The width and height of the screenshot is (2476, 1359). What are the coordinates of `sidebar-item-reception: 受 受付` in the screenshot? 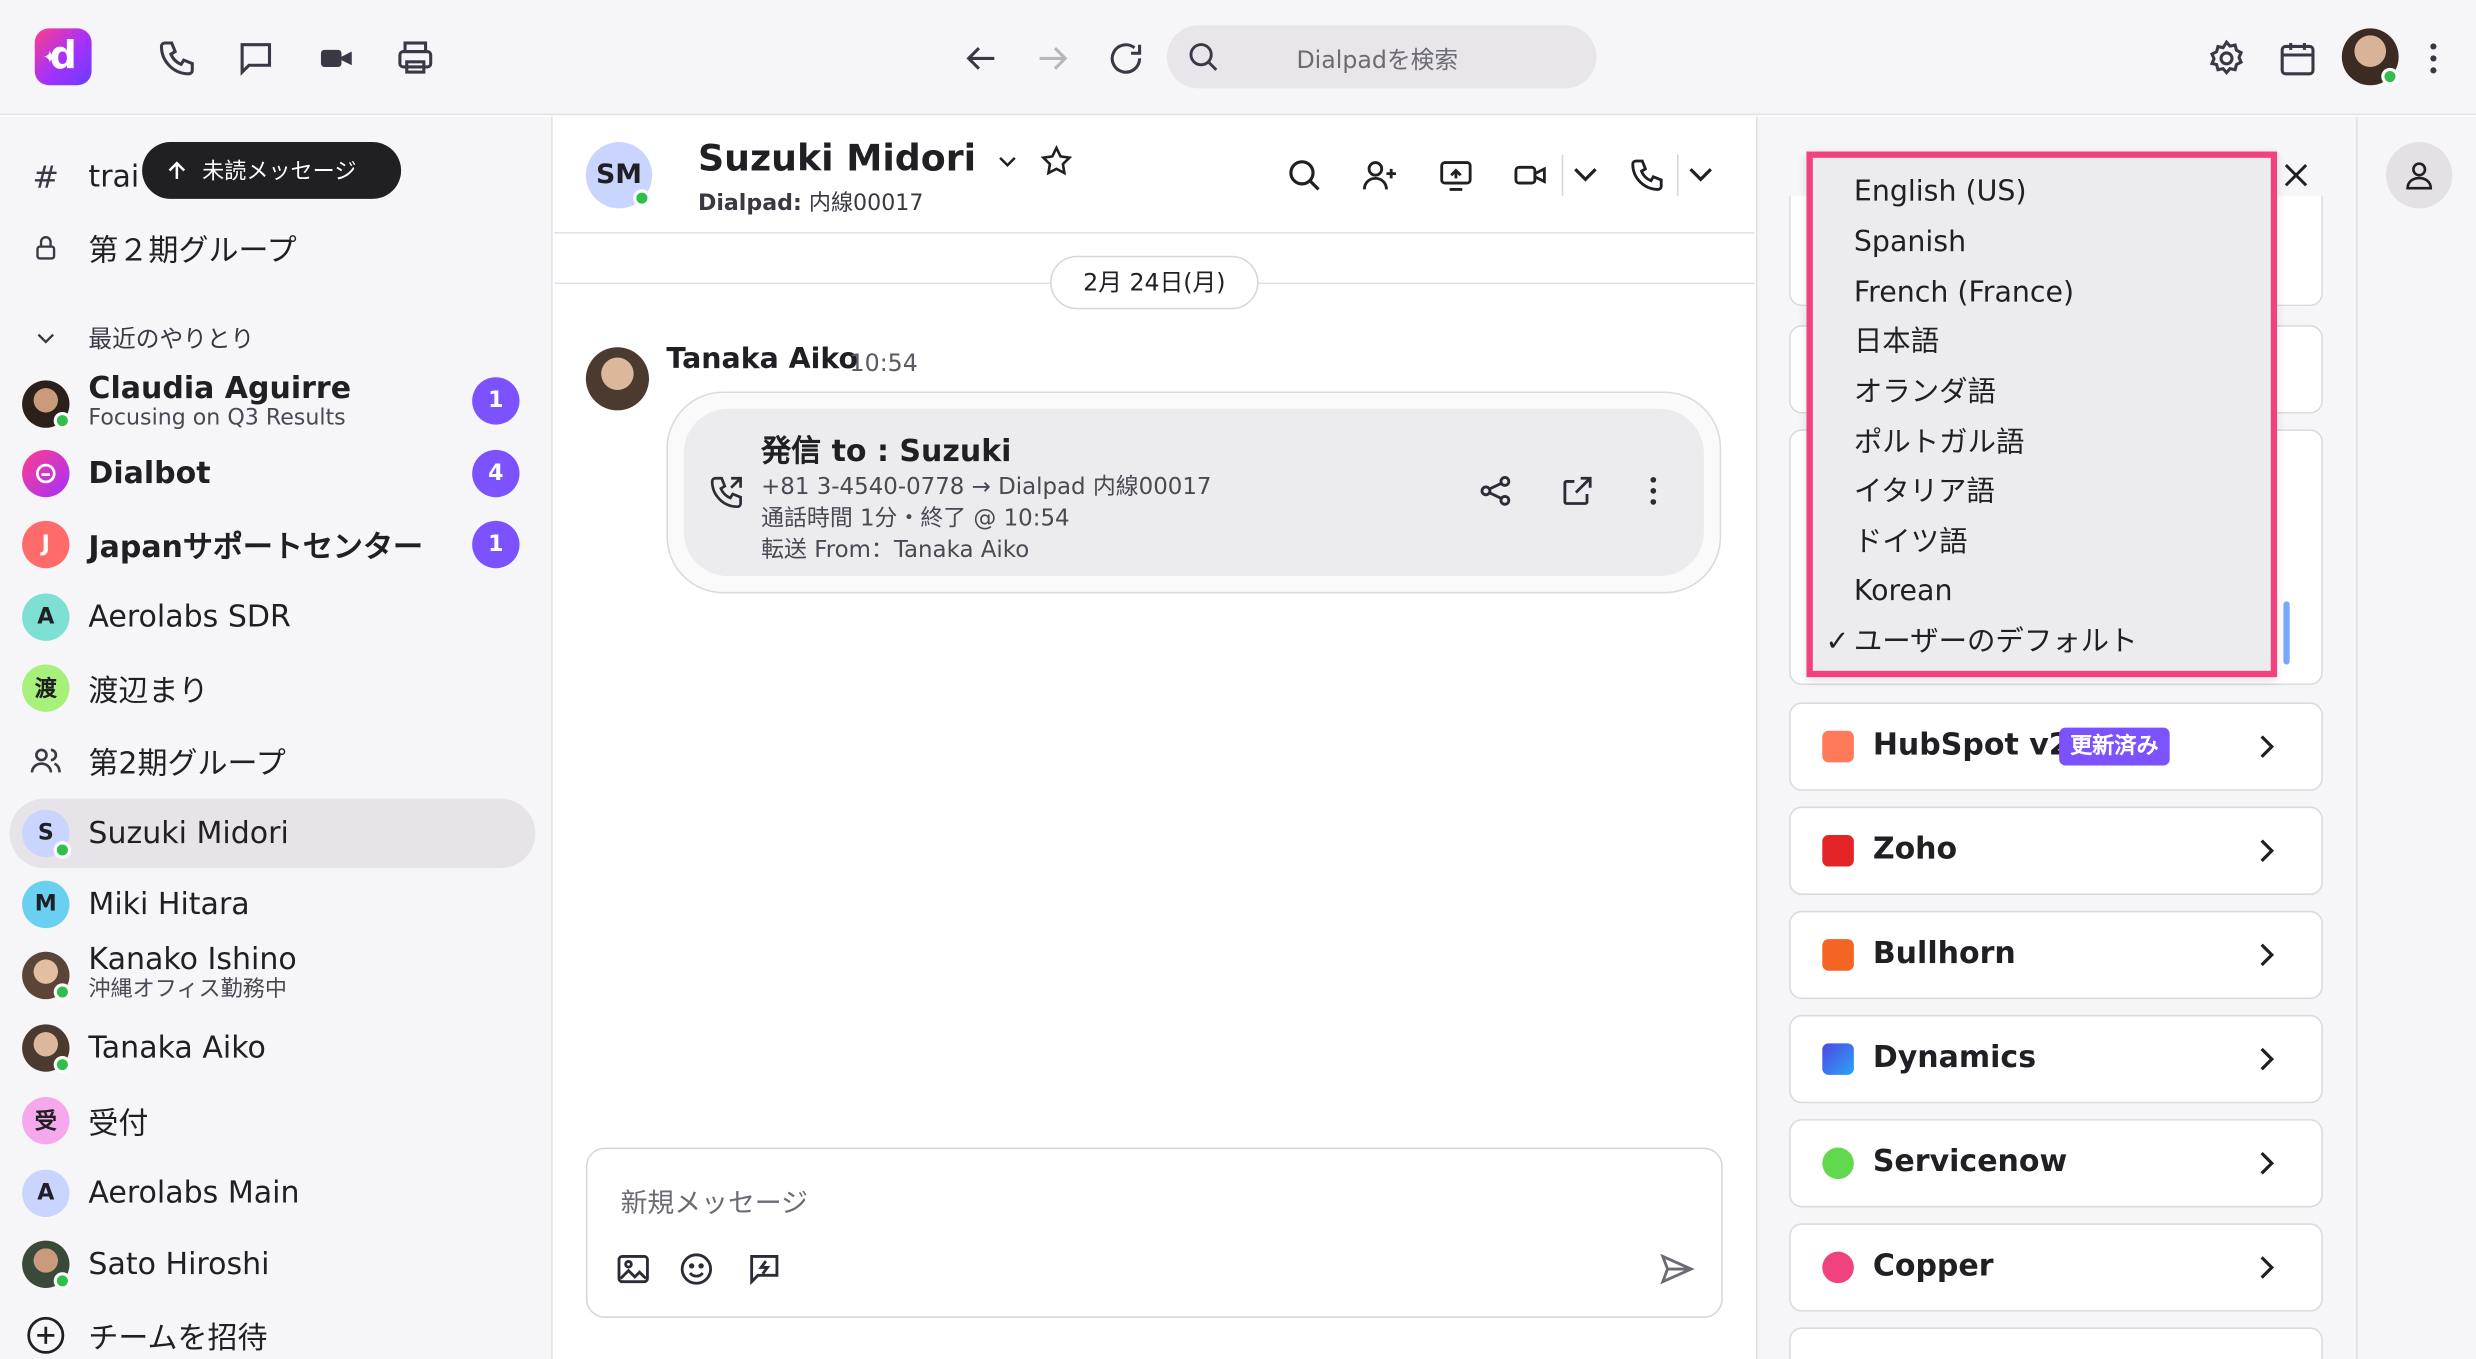 It's located at (85, 1120).